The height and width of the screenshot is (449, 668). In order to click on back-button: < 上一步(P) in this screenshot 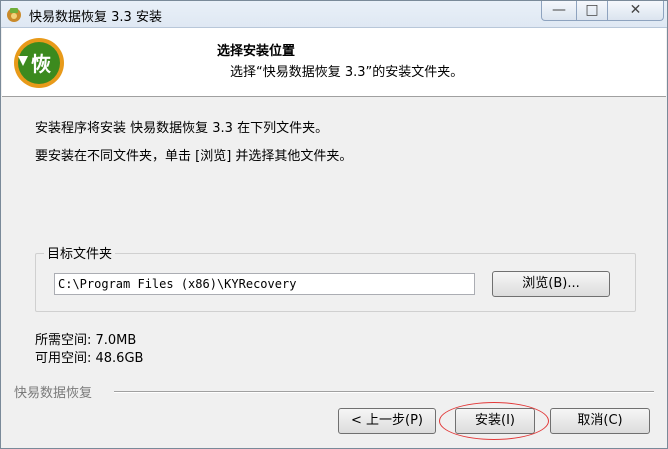, I will do `click(387, 421)`.